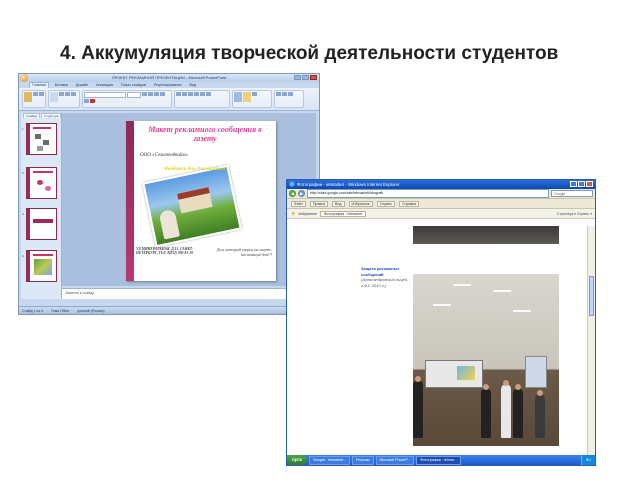  Describe the element at coordinates (168, 85) in the screenshot. I see `tab-review: Рецензирование` at that location.